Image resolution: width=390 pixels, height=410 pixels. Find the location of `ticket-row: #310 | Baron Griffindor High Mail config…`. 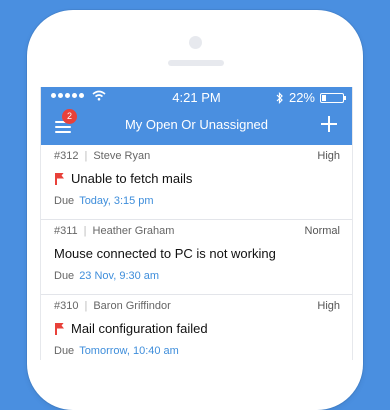

ticket-row: #310 | Baron Griffindor High Mail config… is located at coordinates (196, 327).